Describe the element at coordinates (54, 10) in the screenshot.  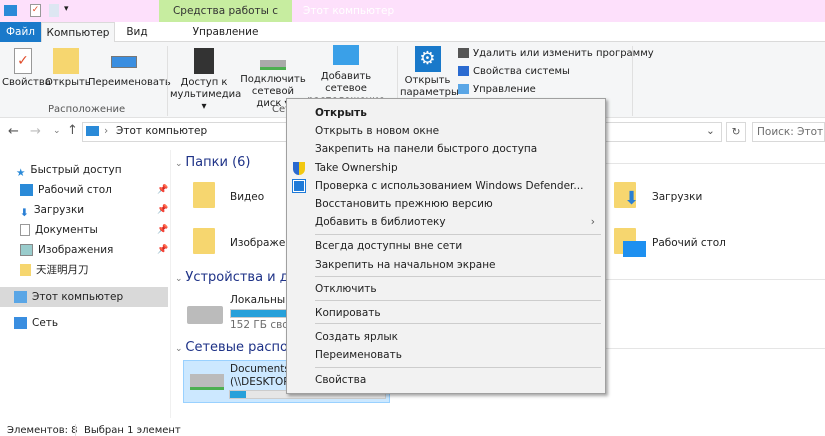
I see `new-folder-quick-icon` at that location.